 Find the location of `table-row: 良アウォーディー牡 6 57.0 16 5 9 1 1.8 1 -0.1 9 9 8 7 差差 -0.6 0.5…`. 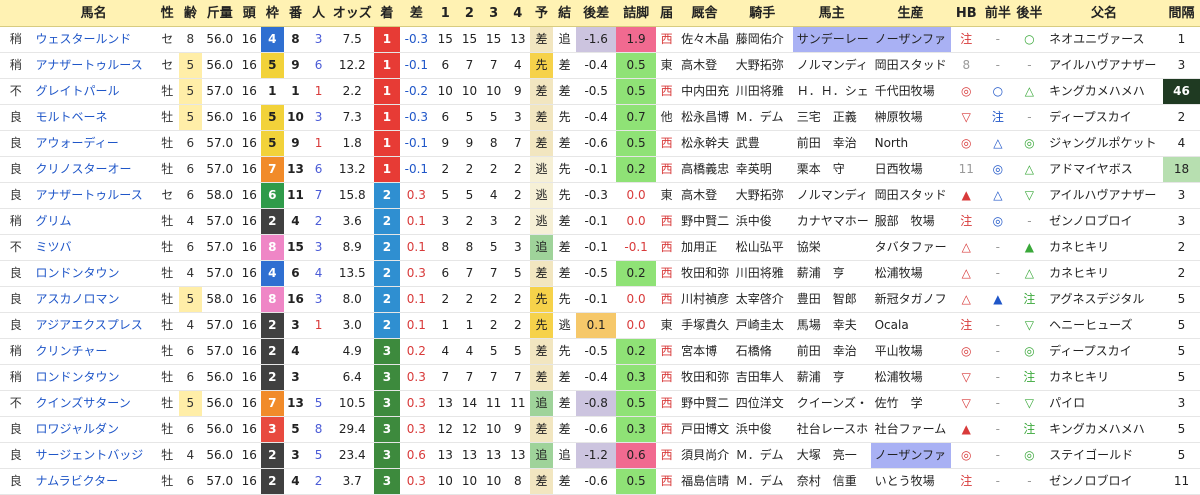

table-row: 良アウォーディー牡 6 57.0 16 5 9 1 1.8 1 -0.1 9 9 8 7 差差 -0.6 0.5… is located at coordinates (600, 143).